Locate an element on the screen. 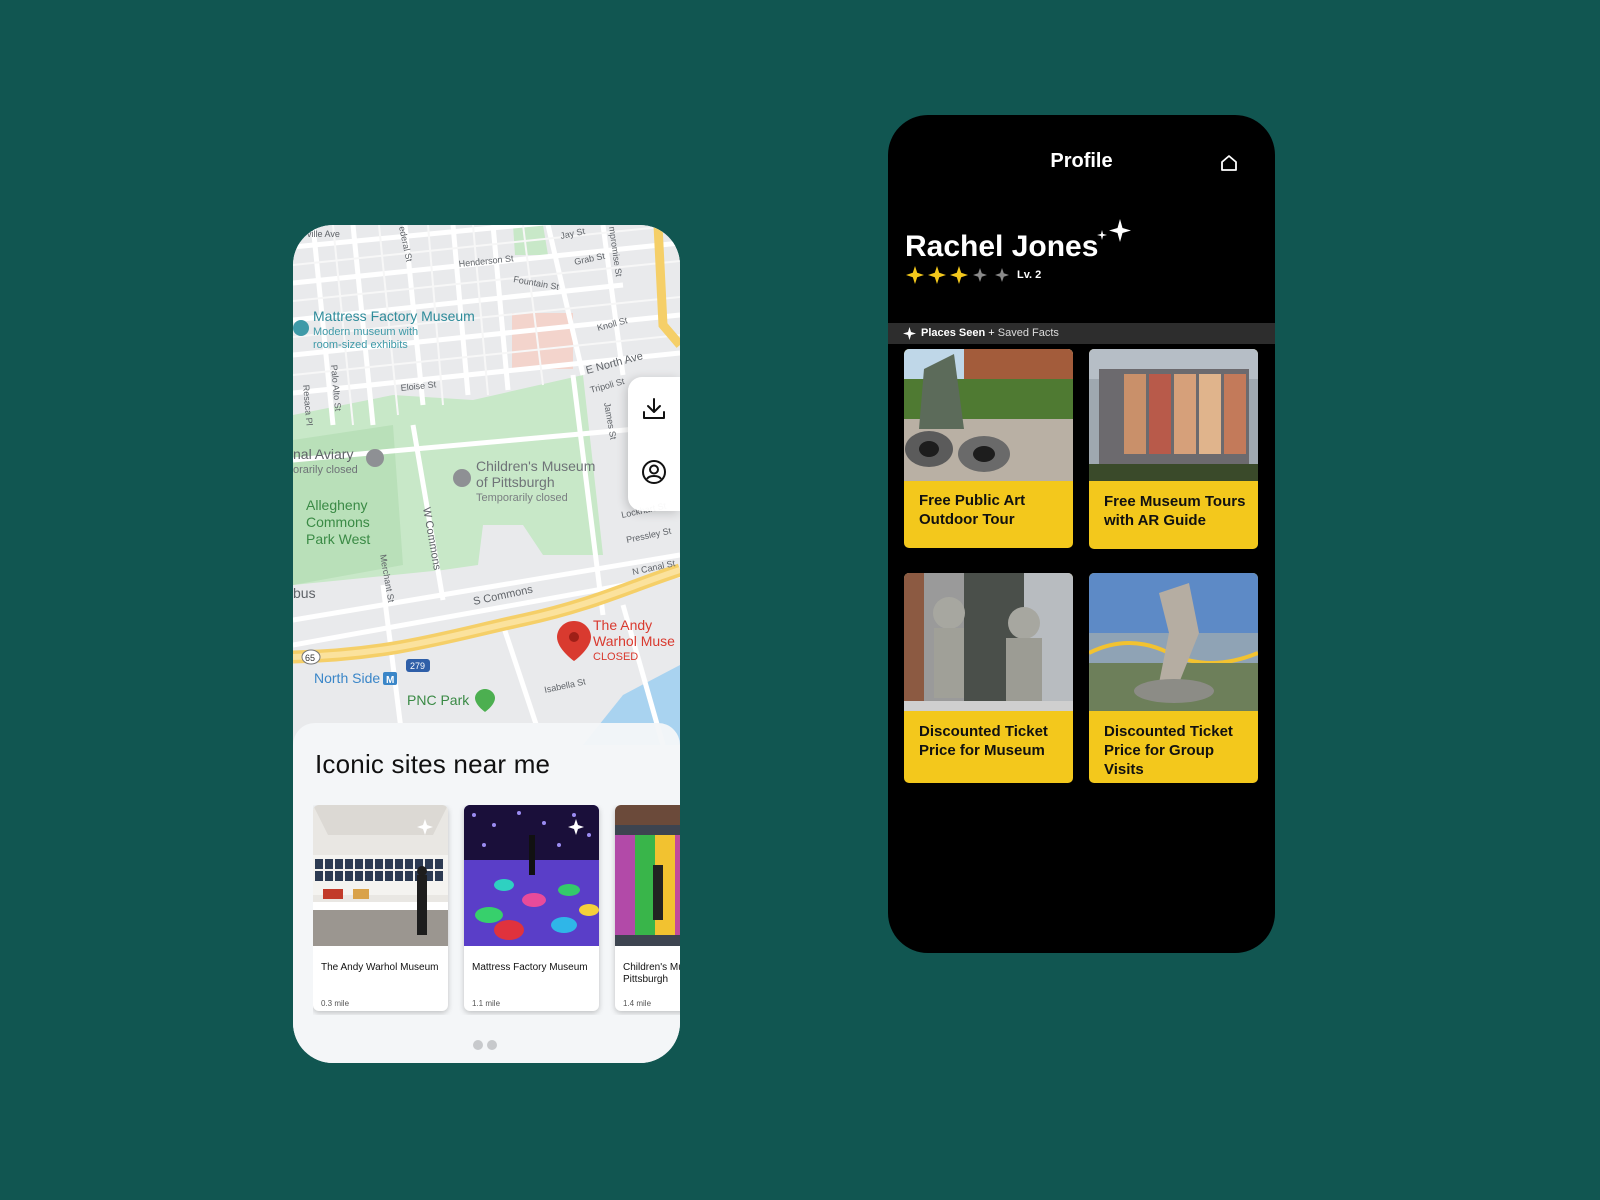 The height and width of the screenshot is (1200, 1600). site-distance: 0.3 mile is located at coordinates (335, 1003).